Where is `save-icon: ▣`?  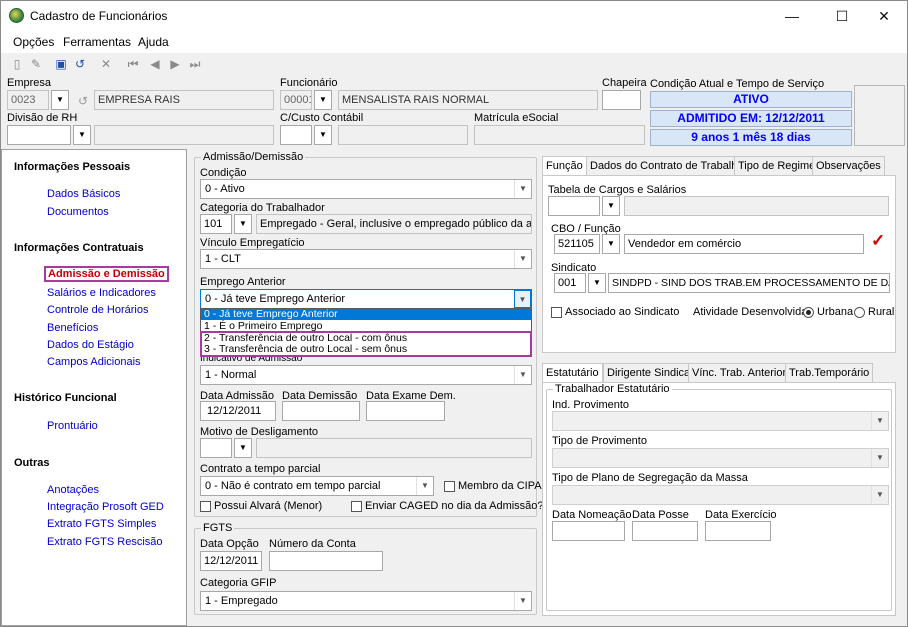
save-icon: ▣ is located at coordinates (61, 64).